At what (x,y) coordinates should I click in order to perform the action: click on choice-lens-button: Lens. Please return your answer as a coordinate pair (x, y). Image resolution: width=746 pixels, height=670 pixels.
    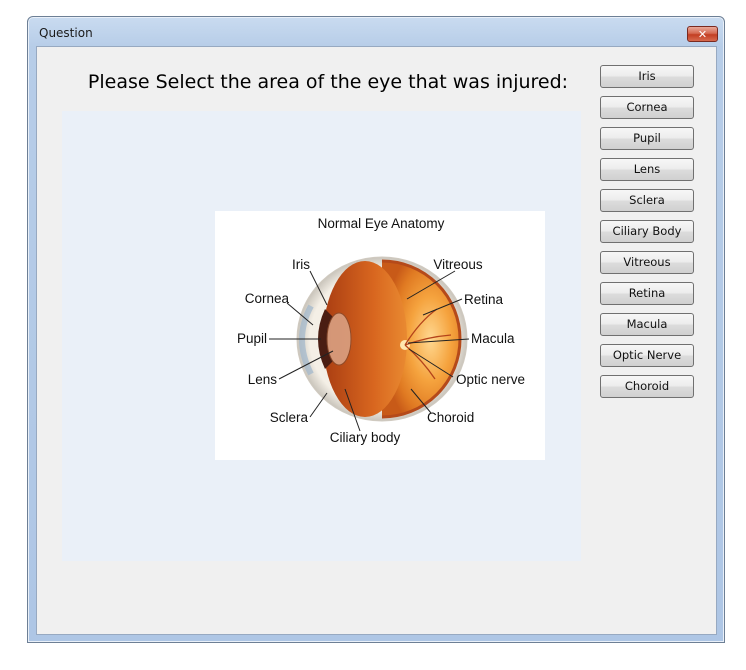
    Looking at the image, I should click on (647, 169).